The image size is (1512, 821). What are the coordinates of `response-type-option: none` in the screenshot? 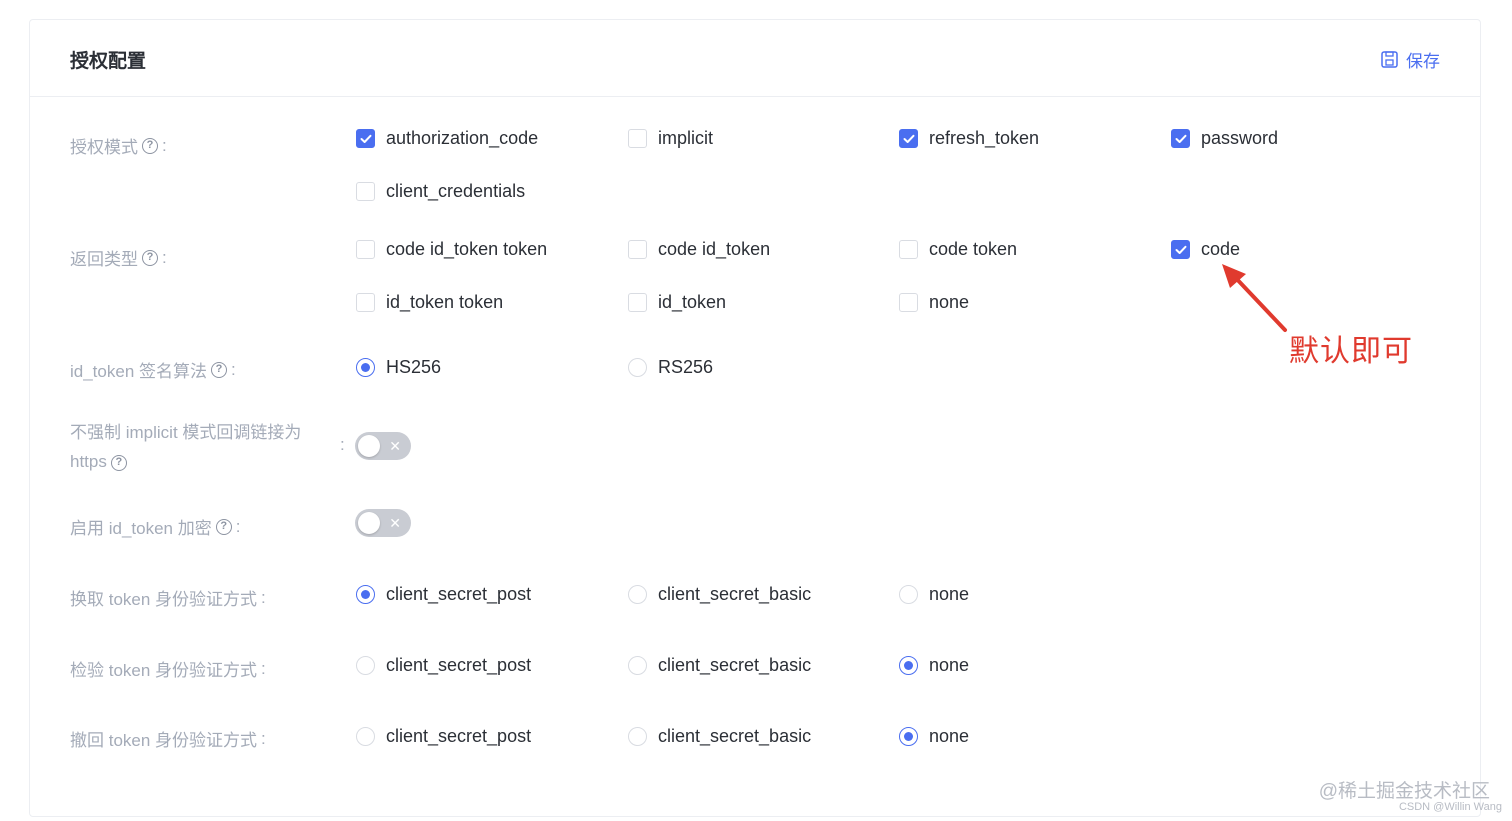 It's located at (934, 302).